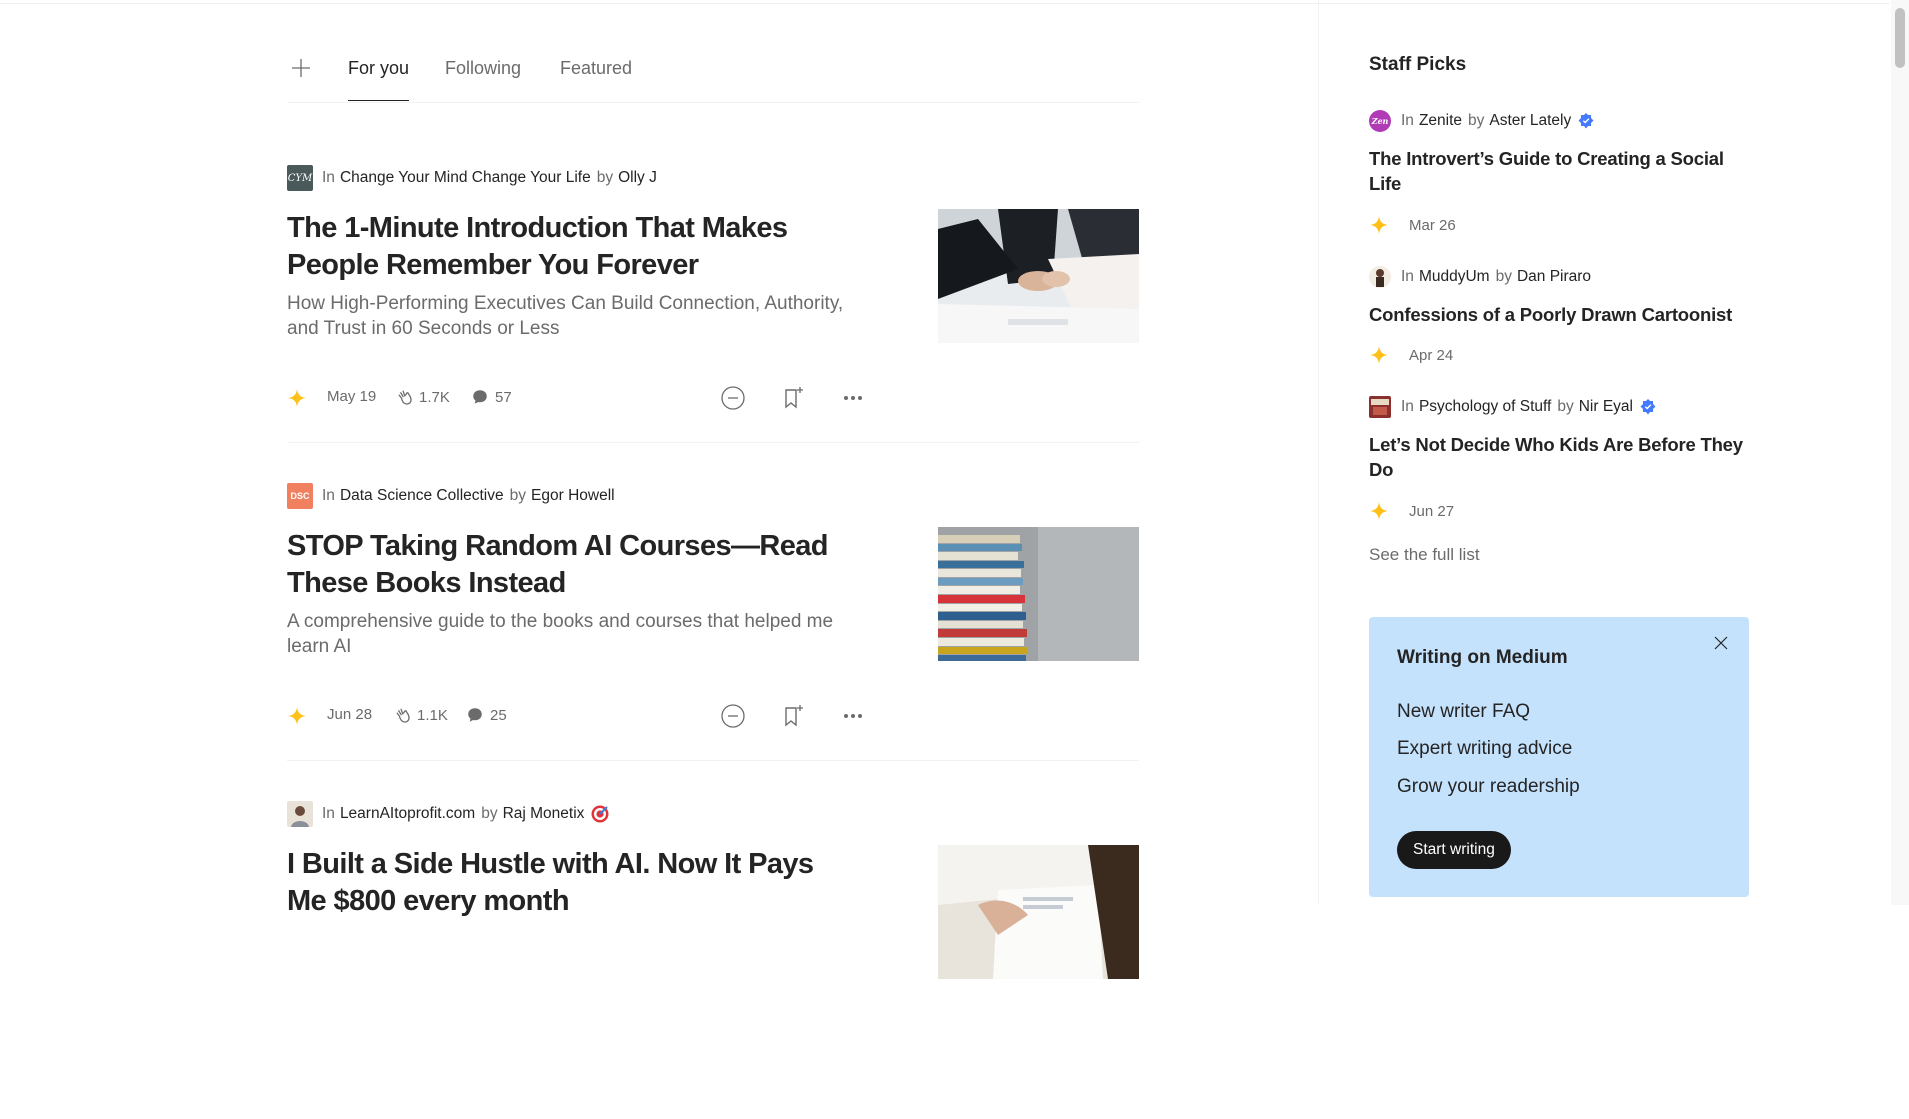 The image size is (1909, 1119). I want to click on publication-link: MuddyUm, so click(1454, 277).